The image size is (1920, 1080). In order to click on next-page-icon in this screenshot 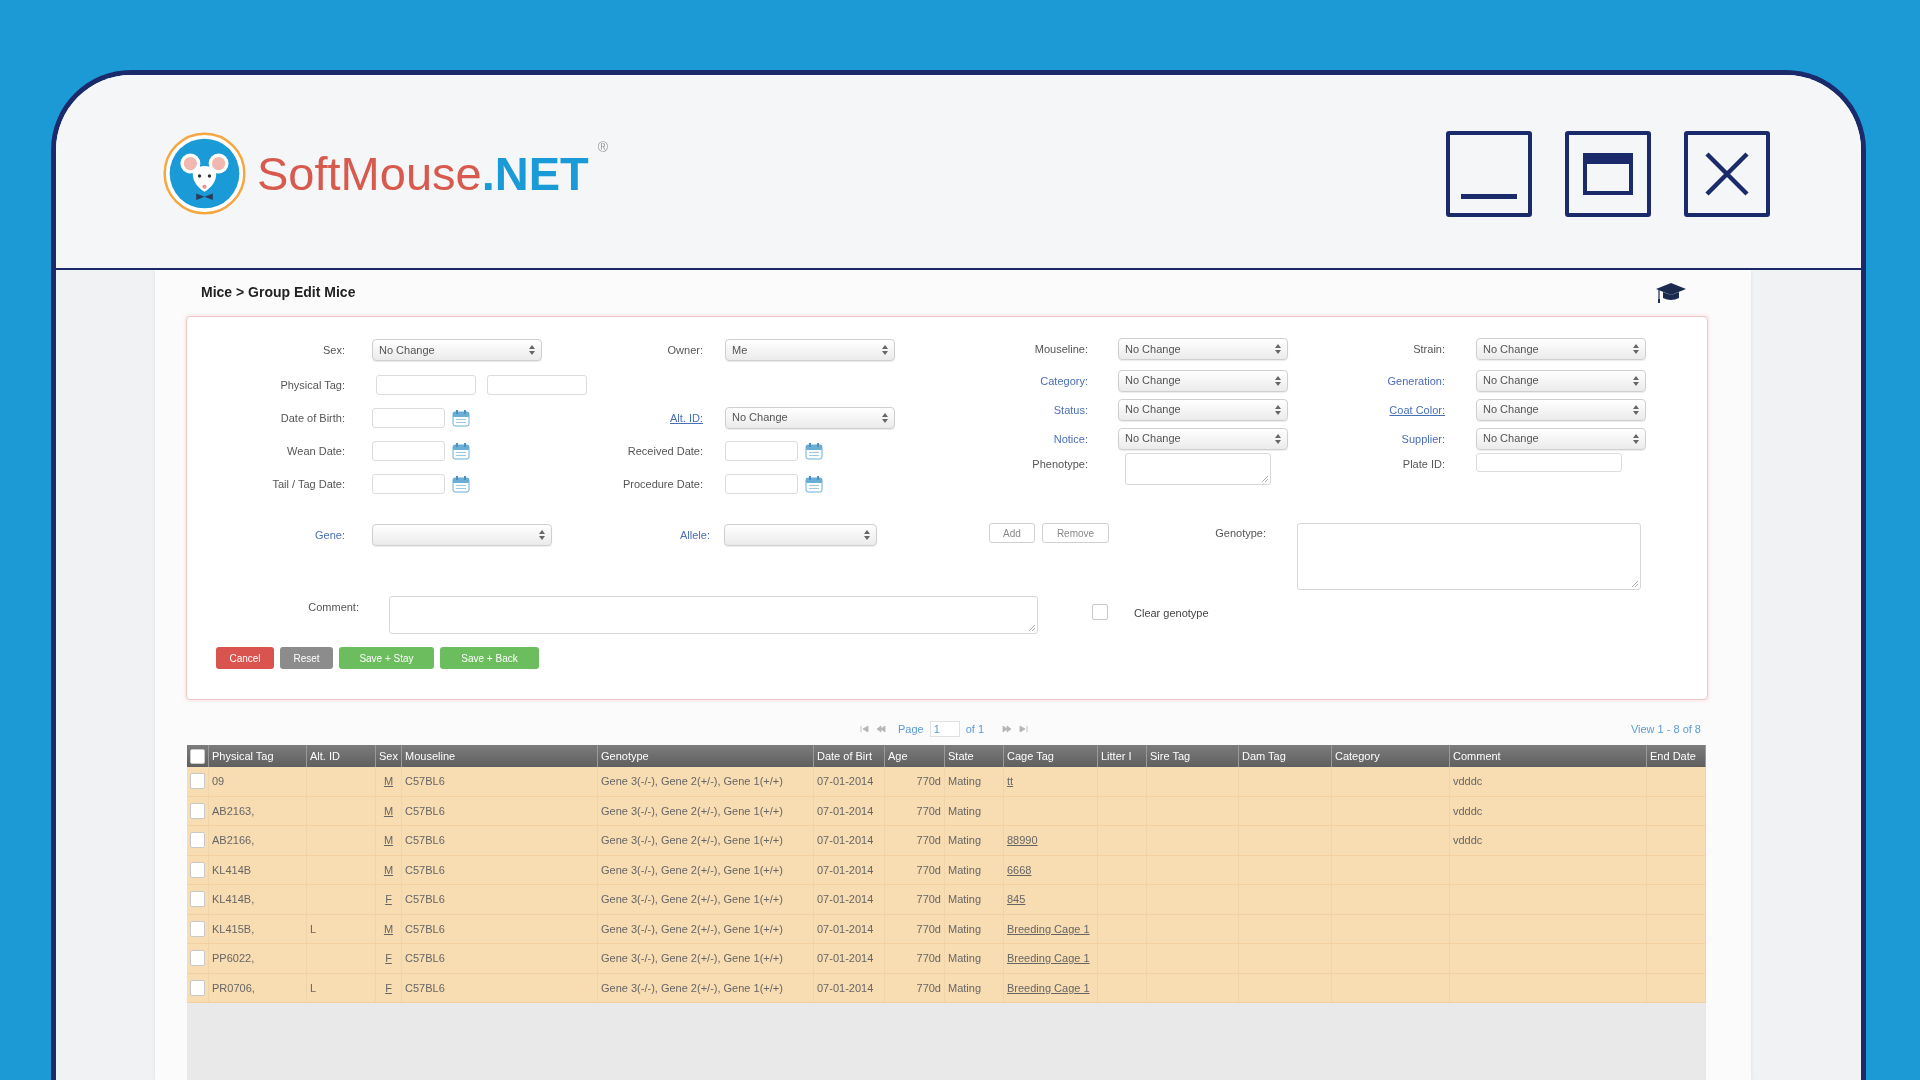, I will do `click(1007, 728)`.